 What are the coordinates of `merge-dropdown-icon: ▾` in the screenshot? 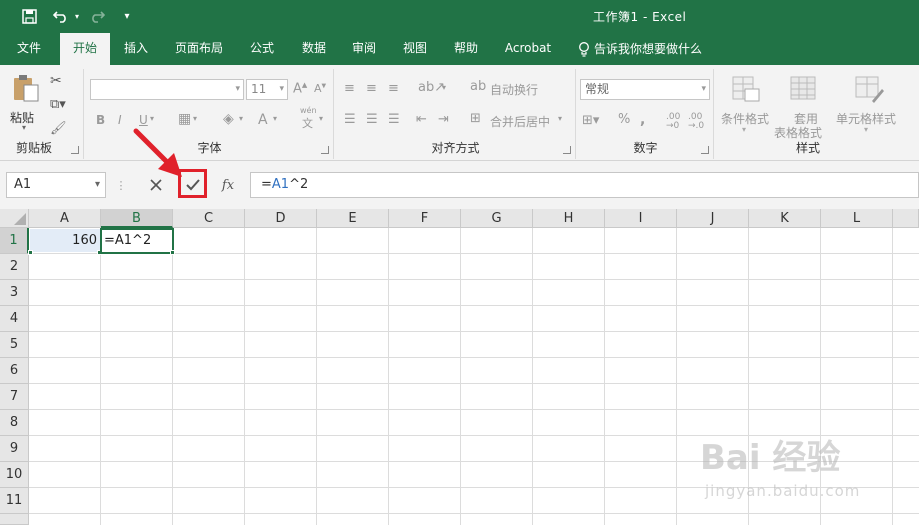 It's located at (560, 118).